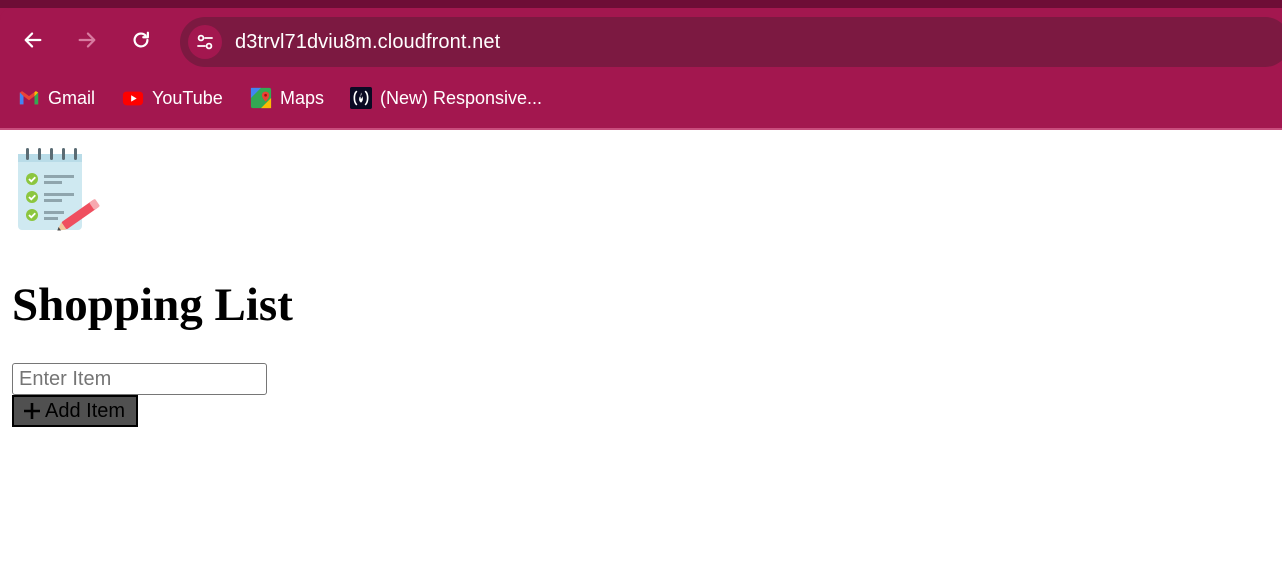 The width and height of the screenshot is (1282, 567). What do you see at coordinates (139, 379) in the screenshot?
I see `item-input` at bounding box center [139, 379].